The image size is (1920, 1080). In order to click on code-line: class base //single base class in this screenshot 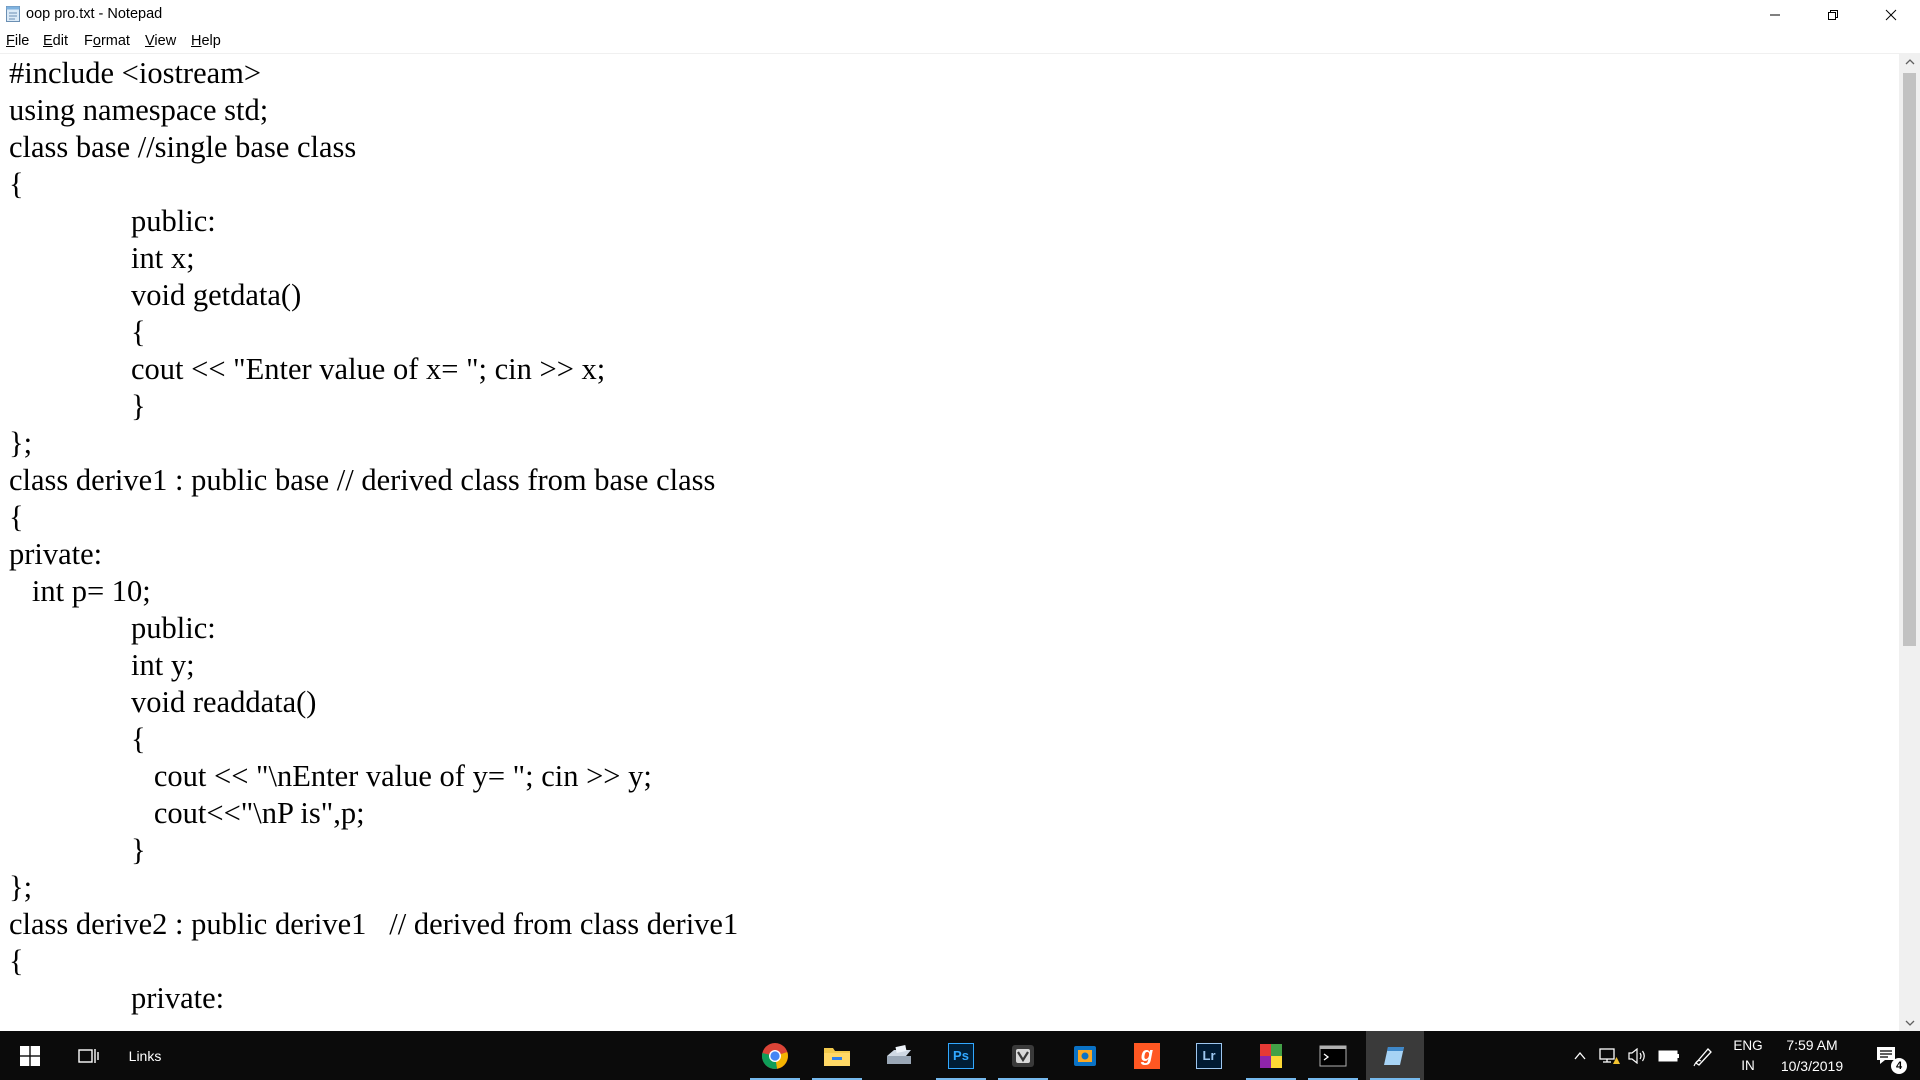, I will do `click(183, 147)`.